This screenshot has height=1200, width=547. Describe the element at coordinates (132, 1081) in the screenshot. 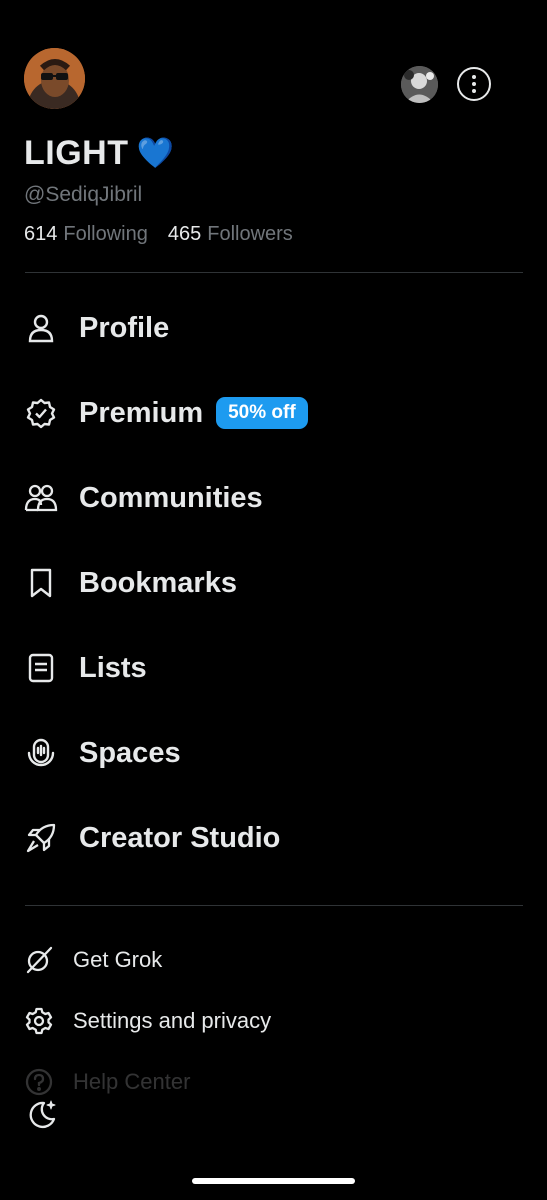

I see `sec-label-help-center: Help Center` at that location.